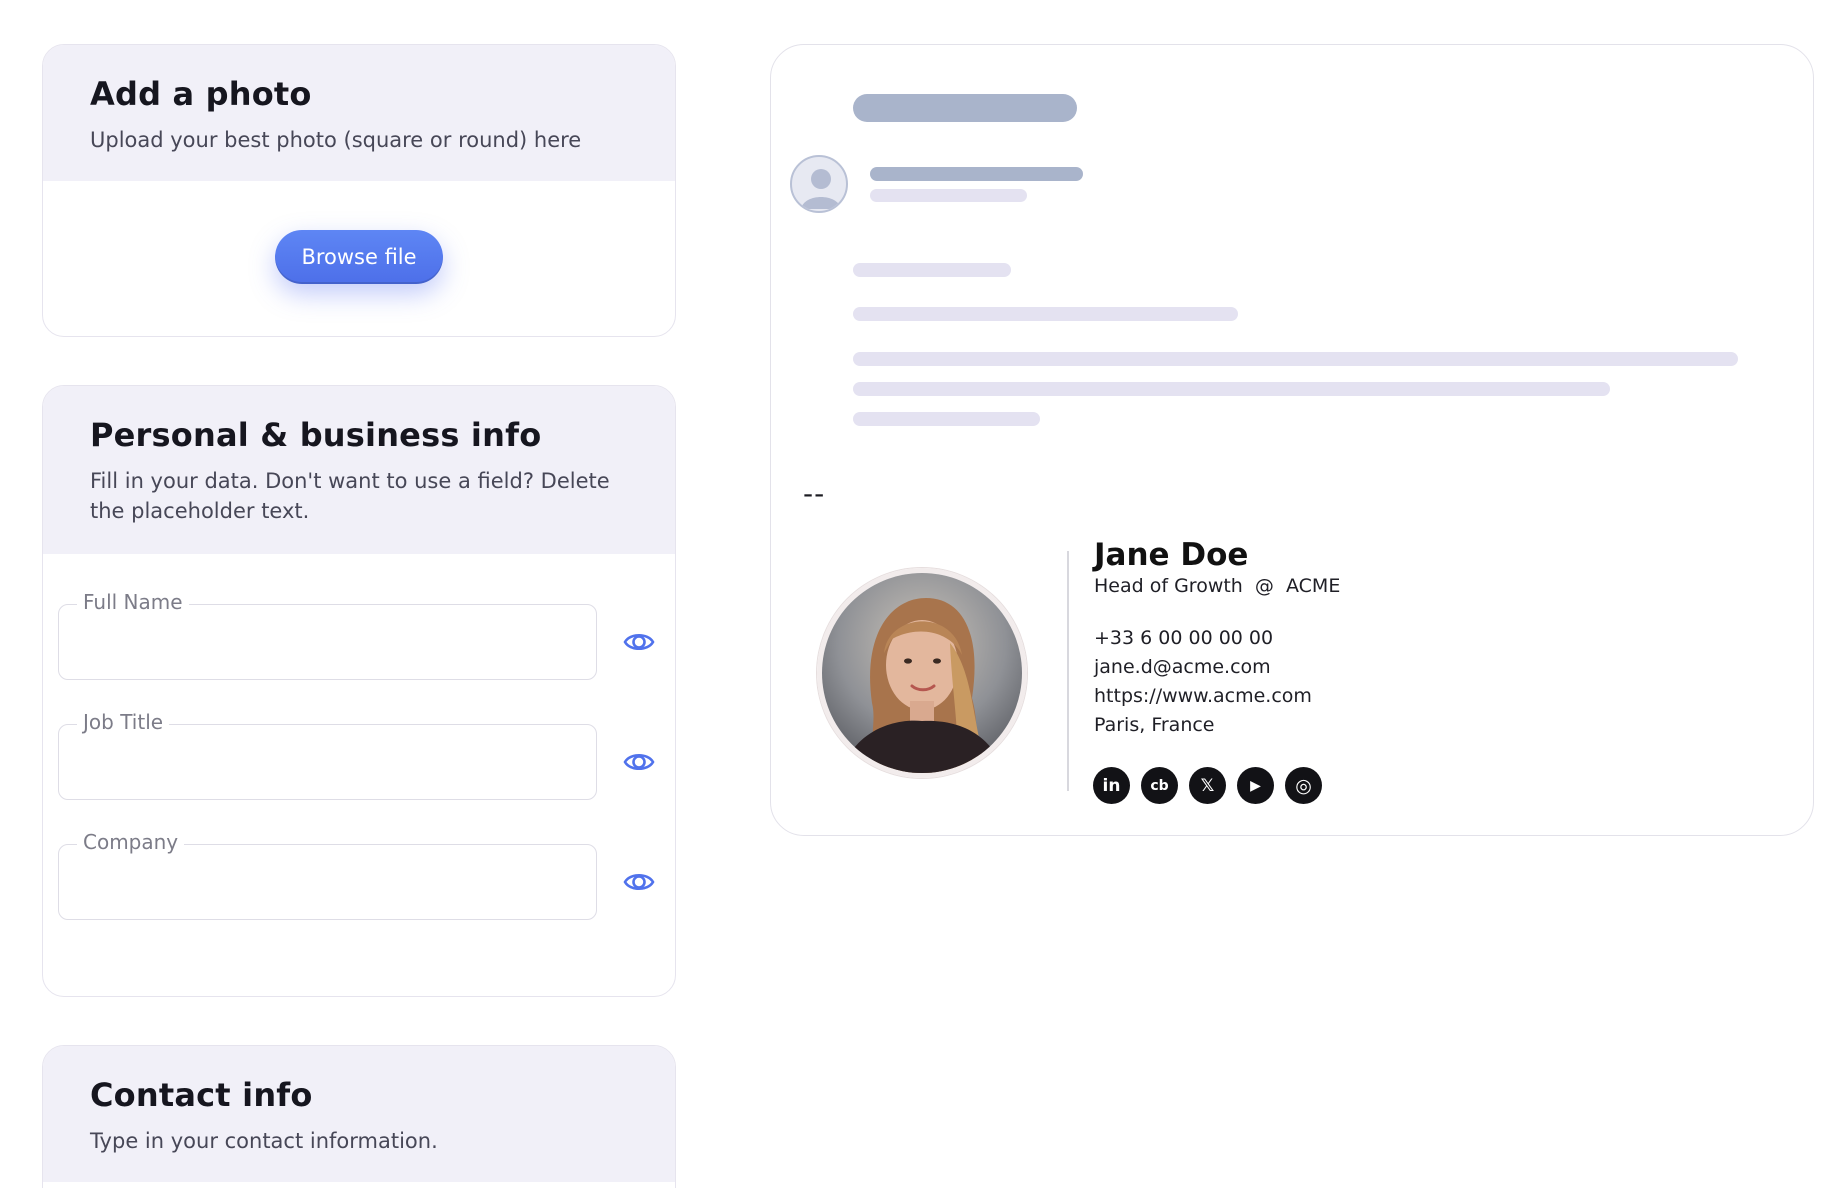 The width and height of the screenshot is (1844, 1188). I want to click on x-glyph: 𝕏, so click(1207, 785).